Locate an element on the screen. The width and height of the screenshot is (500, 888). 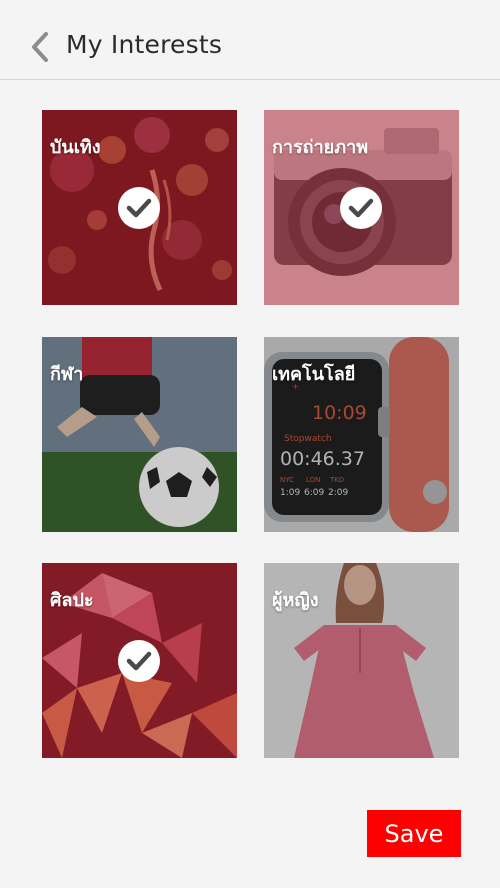
interest-tile-women: ผู้หญิง is located at coordinates (361, 660).